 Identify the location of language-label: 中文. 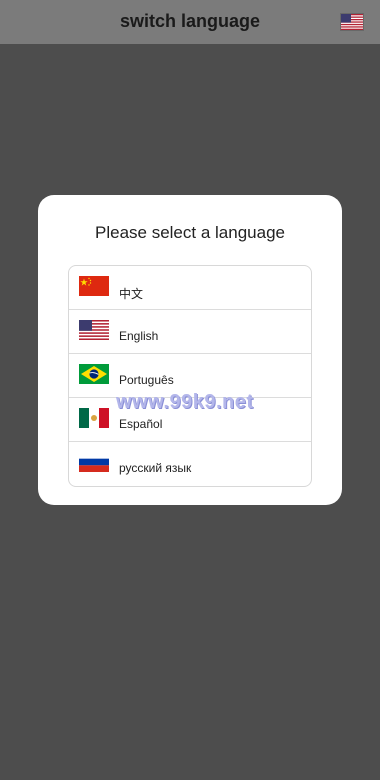
(131, 294).